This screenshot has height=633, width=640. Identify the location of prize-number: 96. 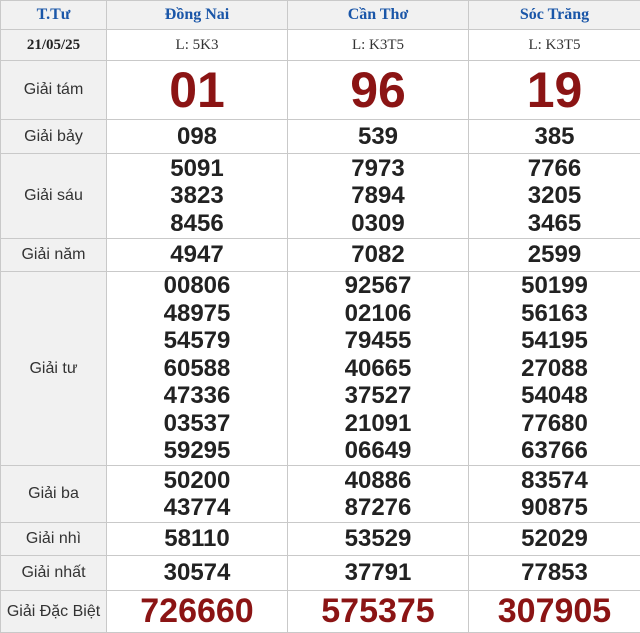
(378, 90).